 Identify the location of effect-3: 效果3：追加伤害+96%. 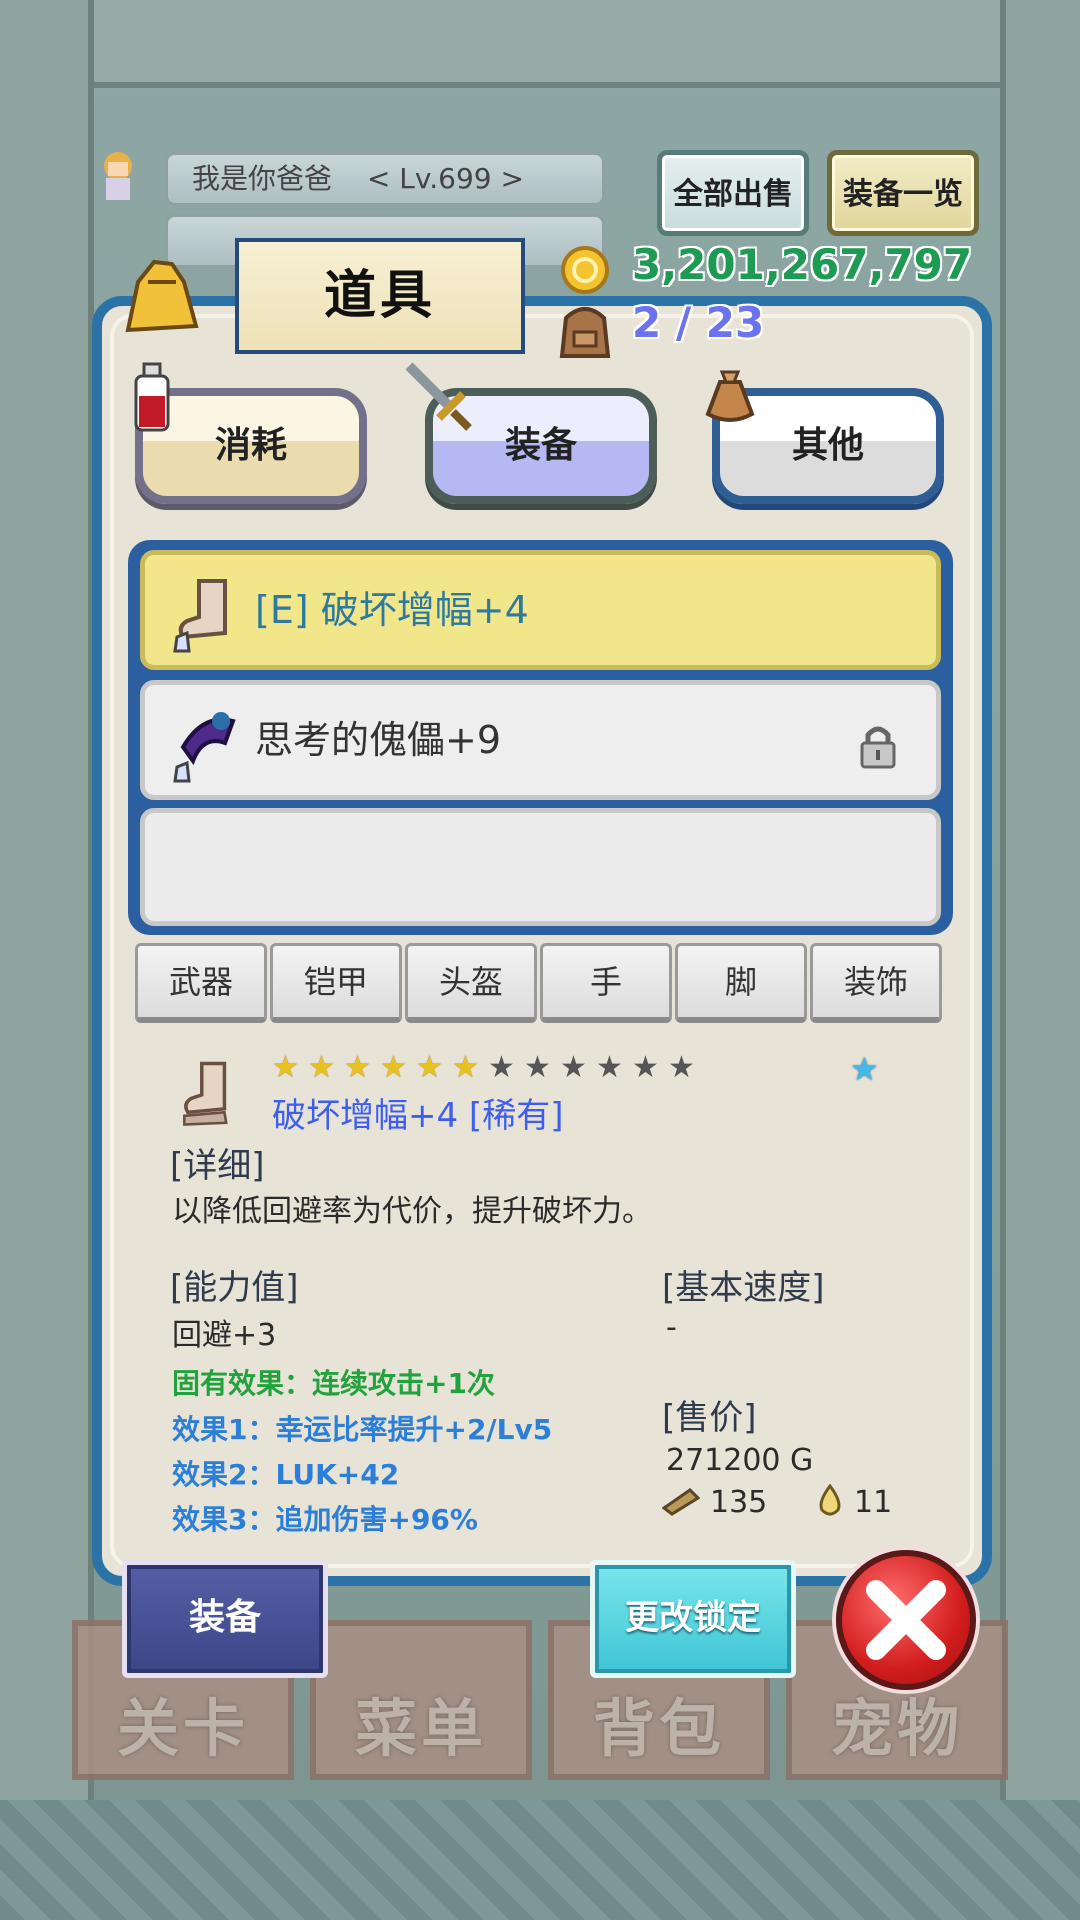
(325, 1519).